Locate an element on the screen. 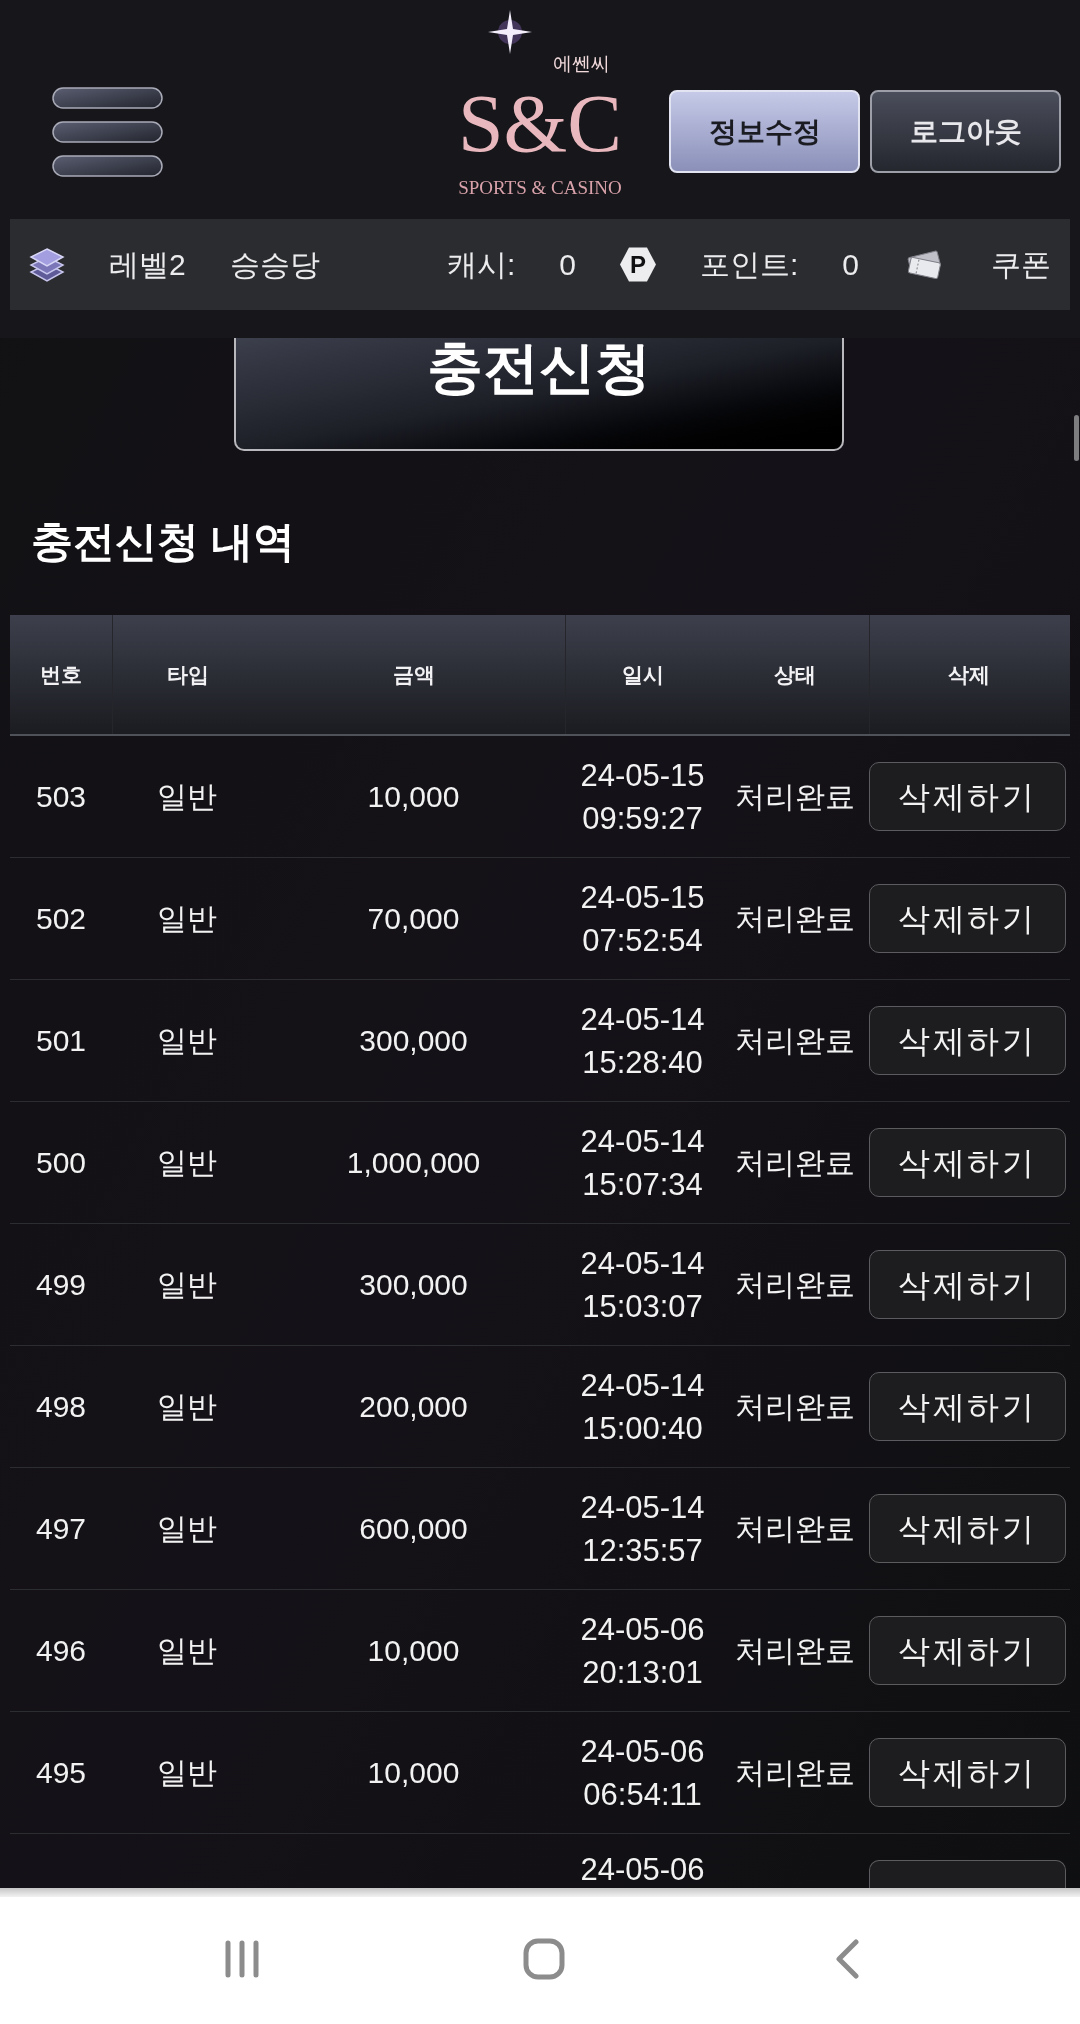  charge-request-button: 충전신청 is located at coordinates (539, 394).